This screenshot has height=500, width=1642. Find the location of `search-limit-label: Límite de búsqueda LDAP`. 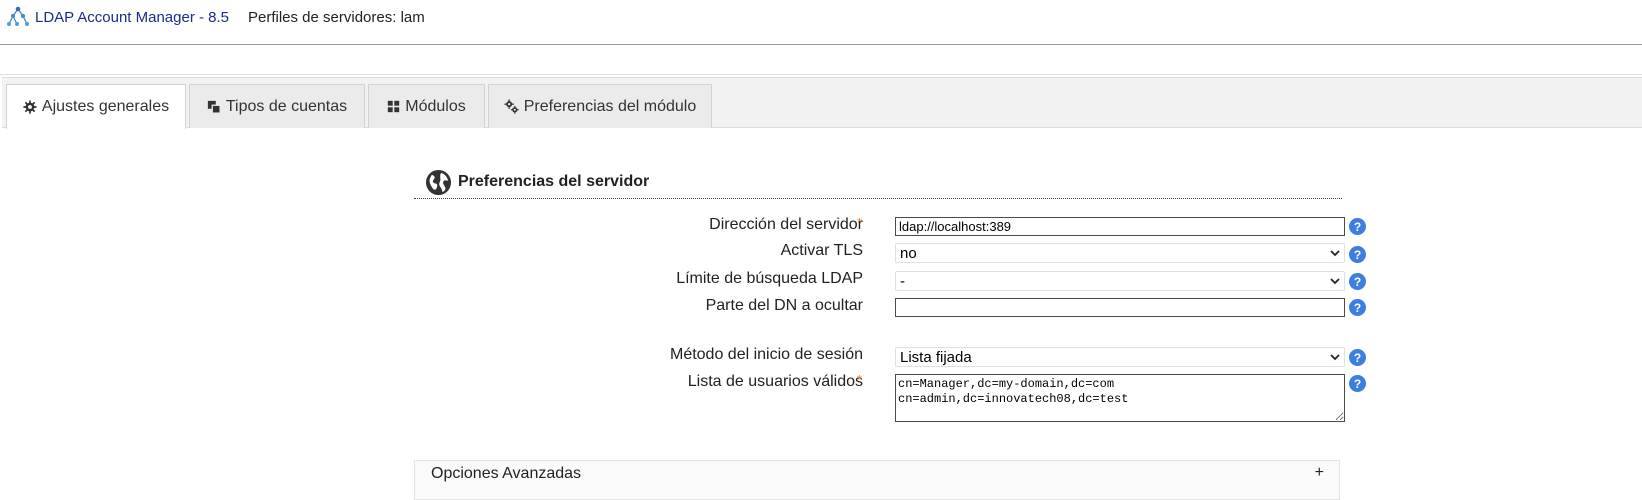

search-limit-label: Límite de búsqueda LDAP is located at coordinates (769, 278).